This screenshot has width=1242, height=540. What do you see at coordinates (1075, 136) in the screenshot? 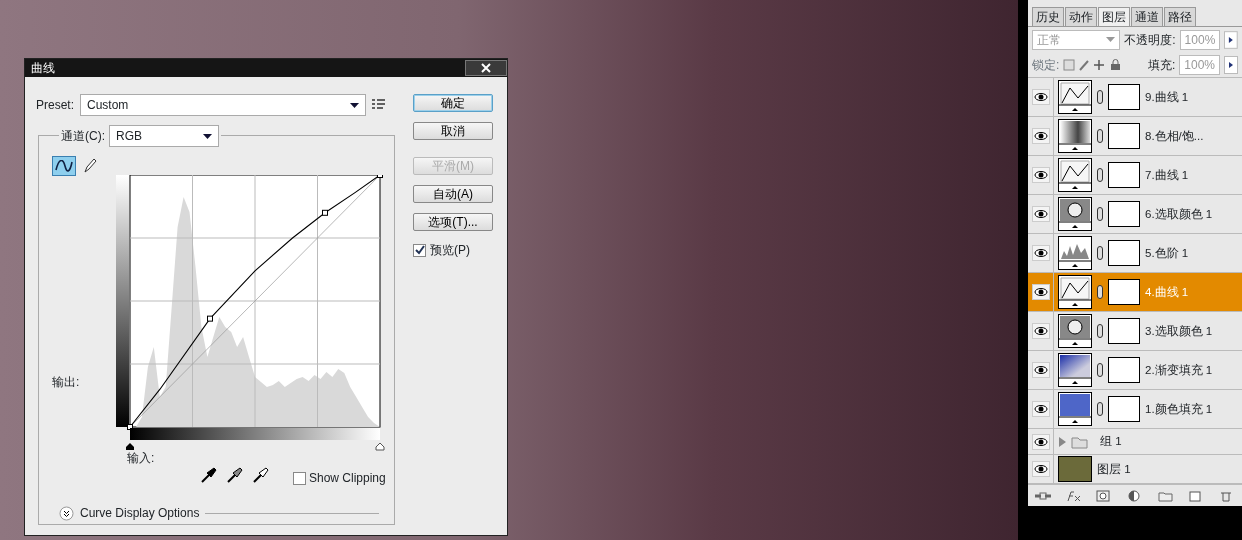
I see `hue-saturation-thumbnail` at bounding box center [1075, 136].